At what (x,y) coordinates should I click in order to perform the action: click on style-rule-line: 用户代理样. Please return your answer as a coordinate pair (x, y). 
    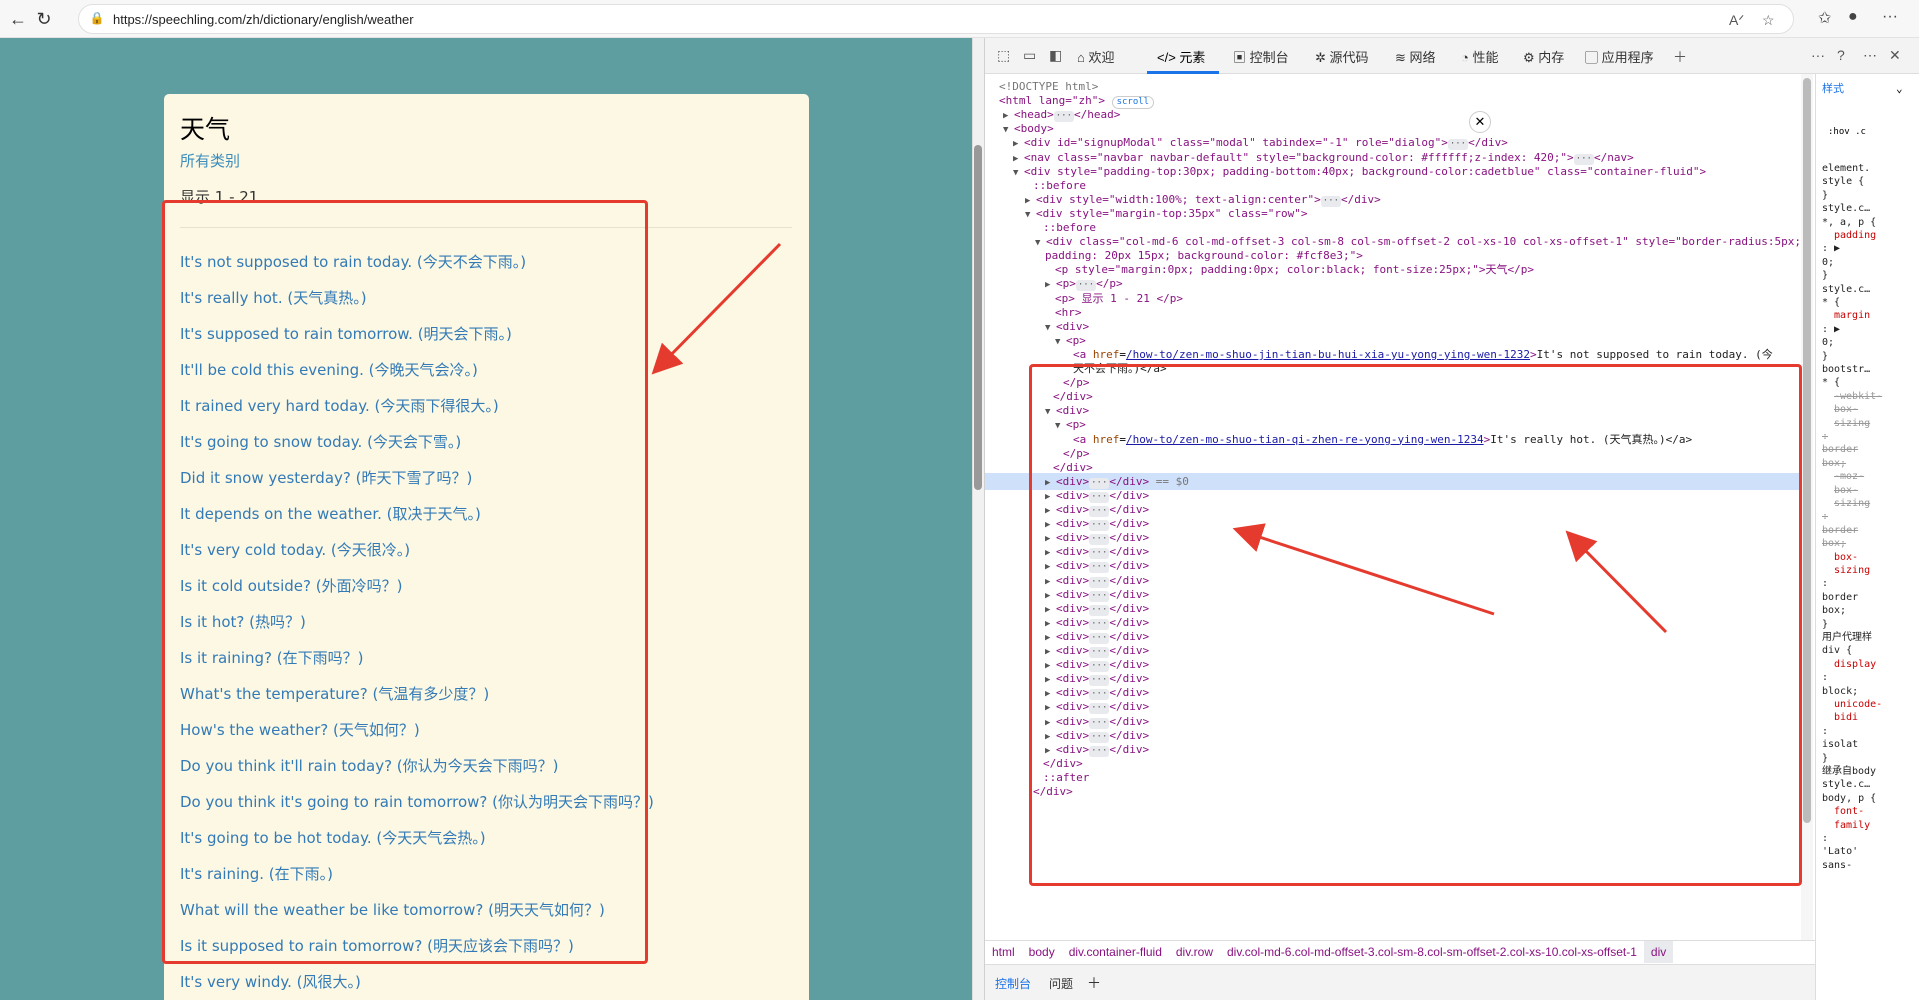
    Looking at the image, I should click on (1847, 637).